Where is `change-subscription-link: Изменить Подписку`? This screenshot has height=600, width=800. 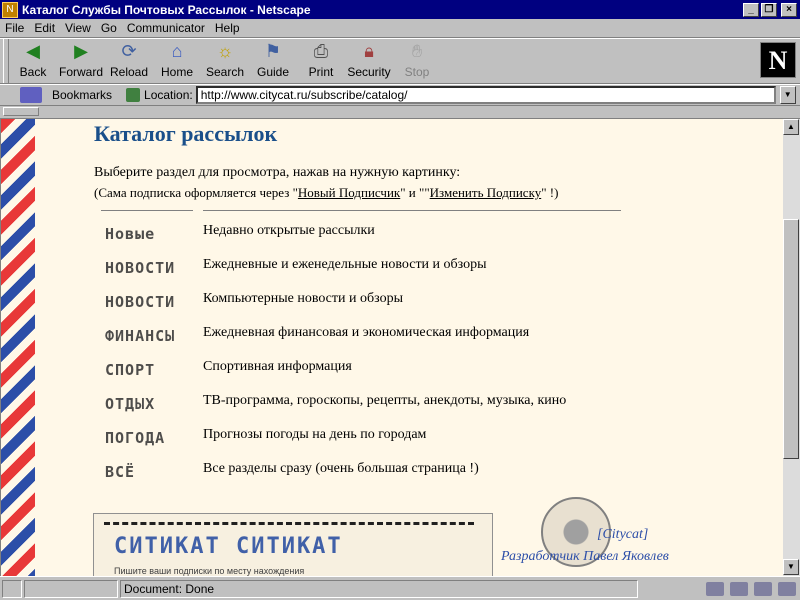 change-subscription-link: Изменить Подписку is located at coordinates (486, 192).